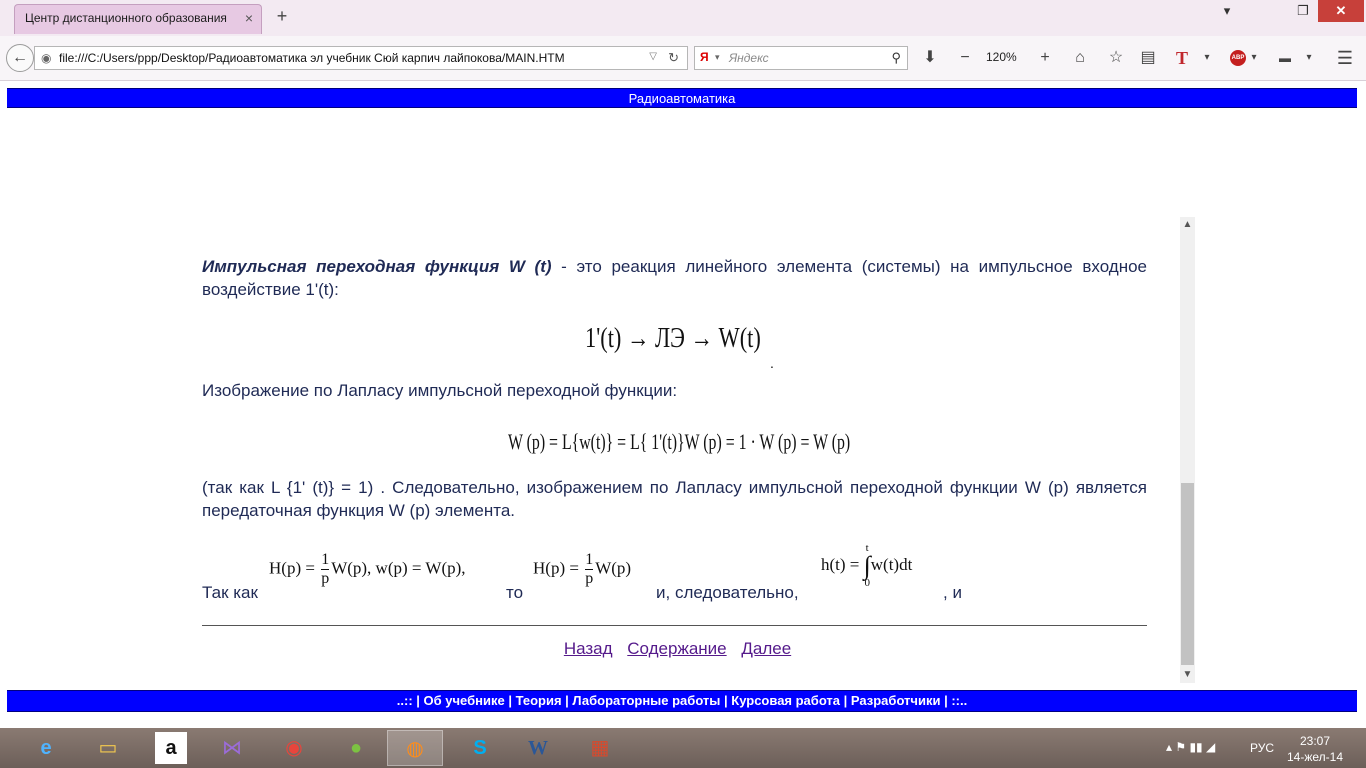  Describe the element at coordinates (613, 568) in the screenshot. I see `formula-h2-right: W(p)` at that location.